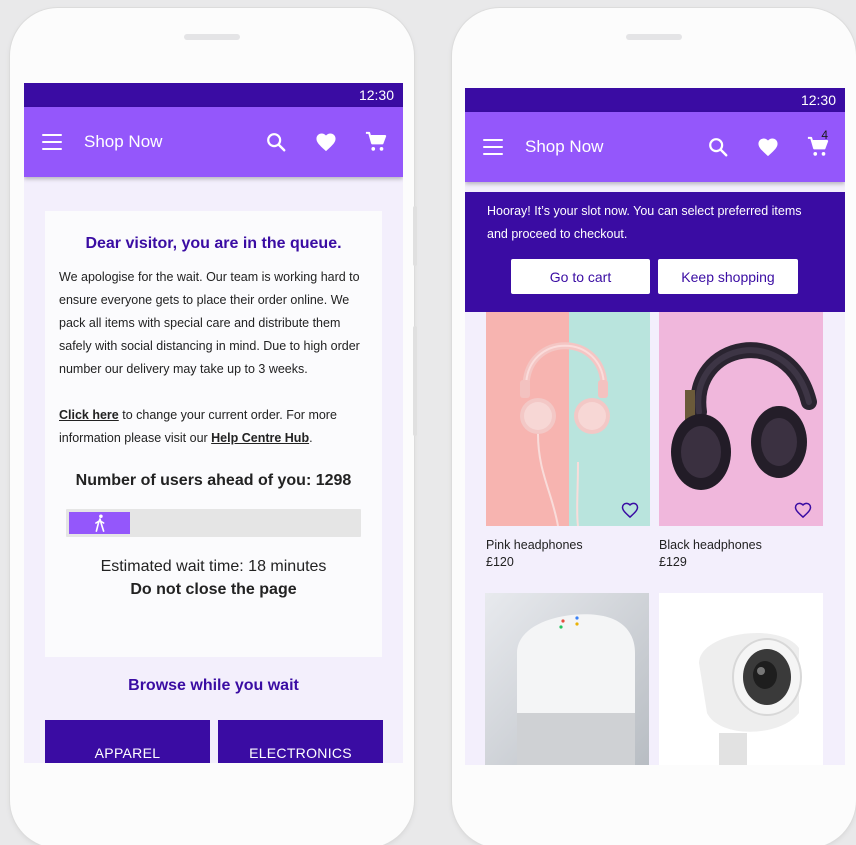 This screenshot has height=845, width=856. Describe the element at coordinates (534, 545) in the screenshot. I see `product-name: Pink headphones` at that location.